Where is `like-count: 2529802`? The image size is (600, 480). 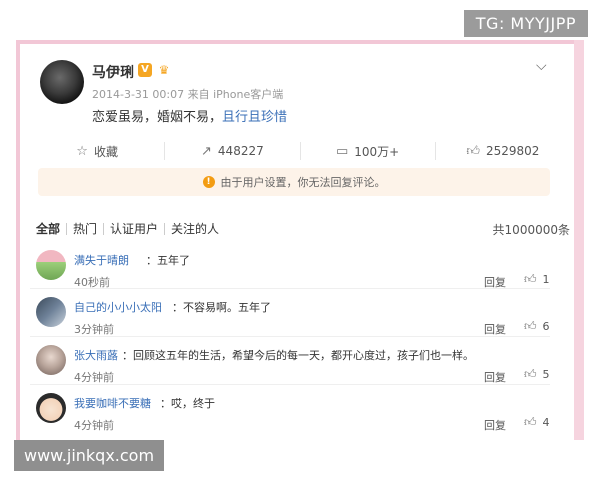 like-count: 2529802 is located at coordinates (512, 151).